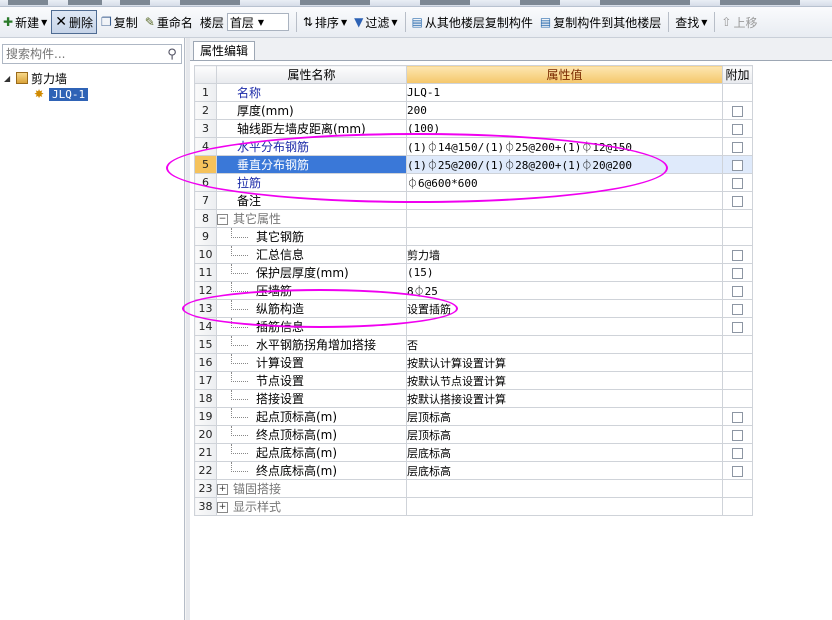  I want to click on table-row: 17 节点设置 按默认节点设置计算, so click(473, 380).